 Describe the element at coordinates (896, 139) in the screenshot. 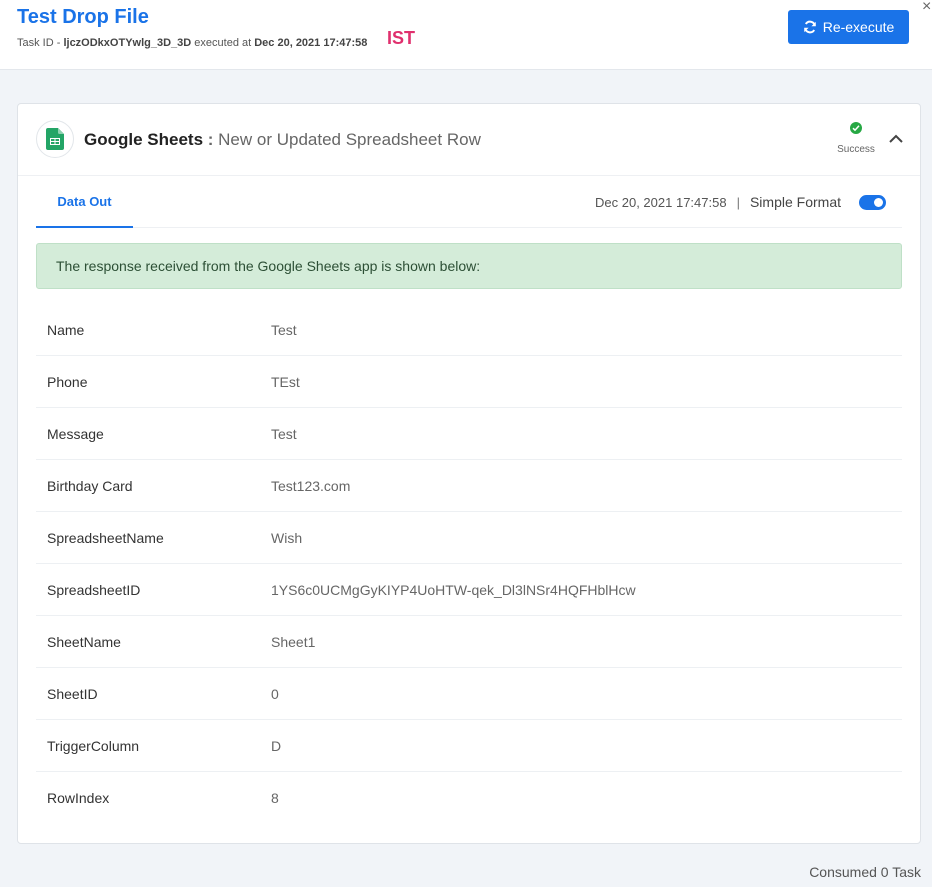

I see `chevron-up-icon` at that location.